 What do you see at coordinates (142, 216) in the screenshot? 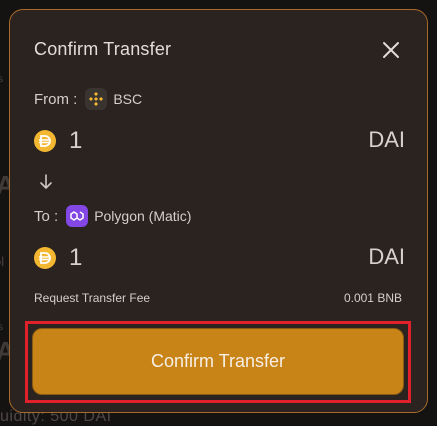
I see `to-chain-name: Polygon (Matic)` at bounding box center [142, 216].